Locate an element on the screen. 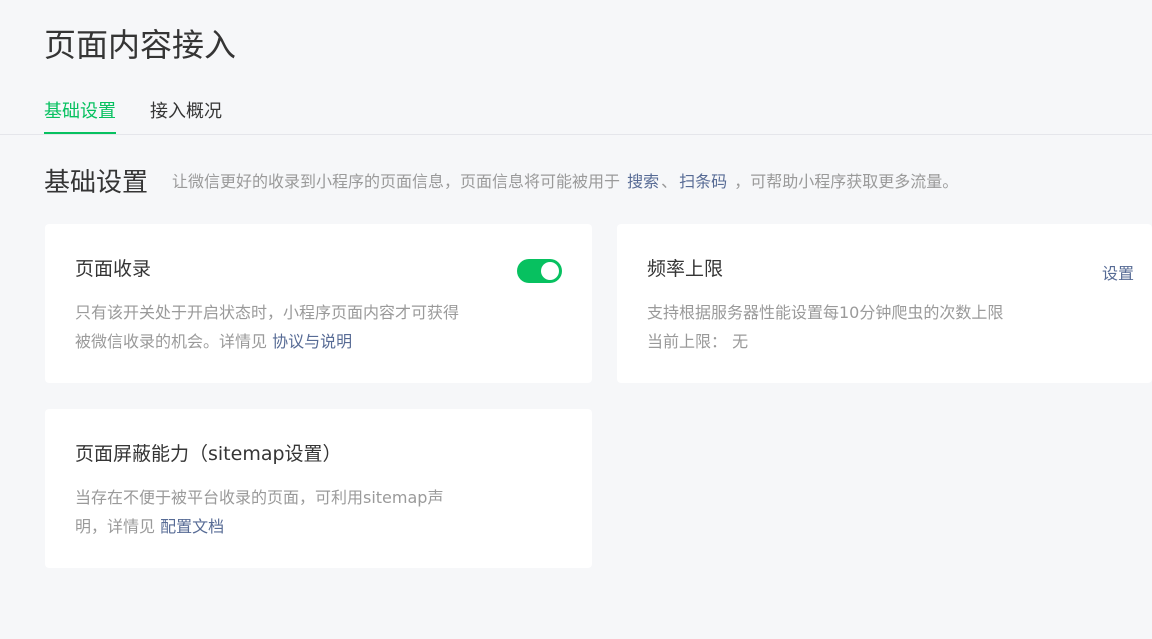  section-desc-suffix: ，可帮助小程序获取更多流量。 is located at coordinates (846, 181).